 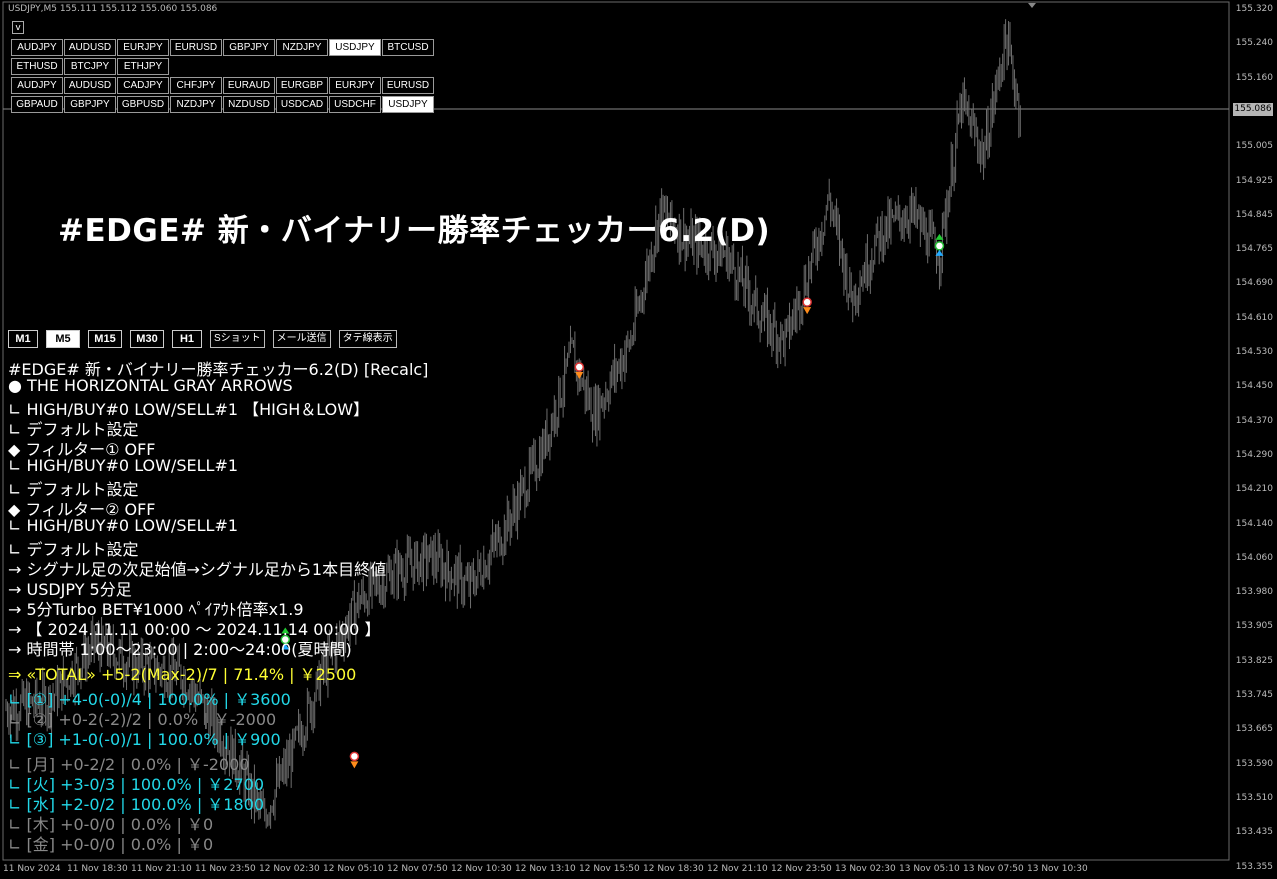 What do you see at coordinates (1254, 317) in the screenshot?
I see `price-tick: 154.610` at bounding box center [1254, 317].